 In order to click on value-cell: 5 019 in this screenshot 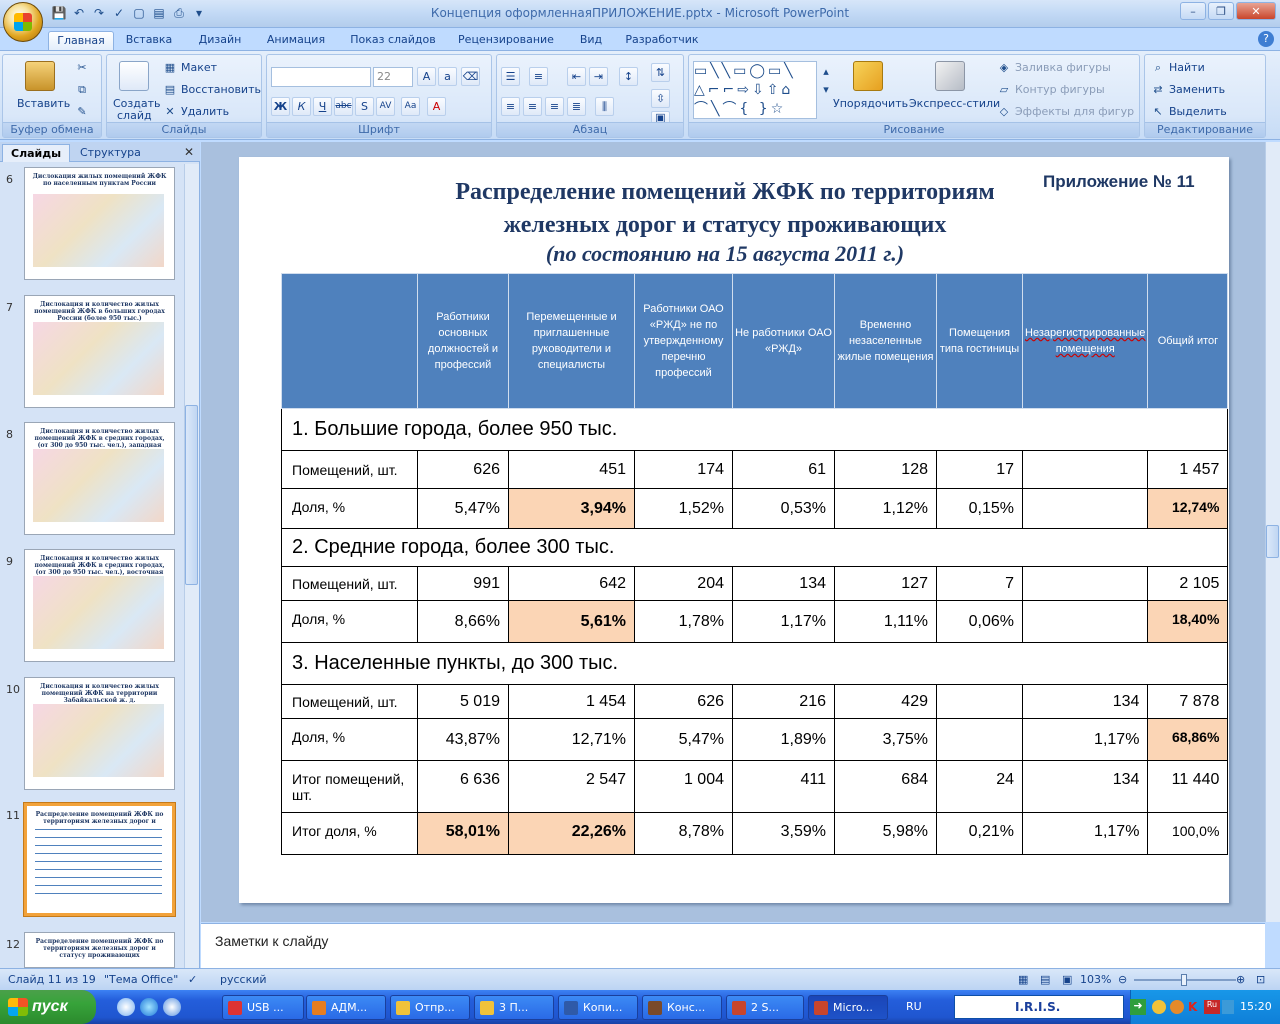, I will do `click(463, 701)`.